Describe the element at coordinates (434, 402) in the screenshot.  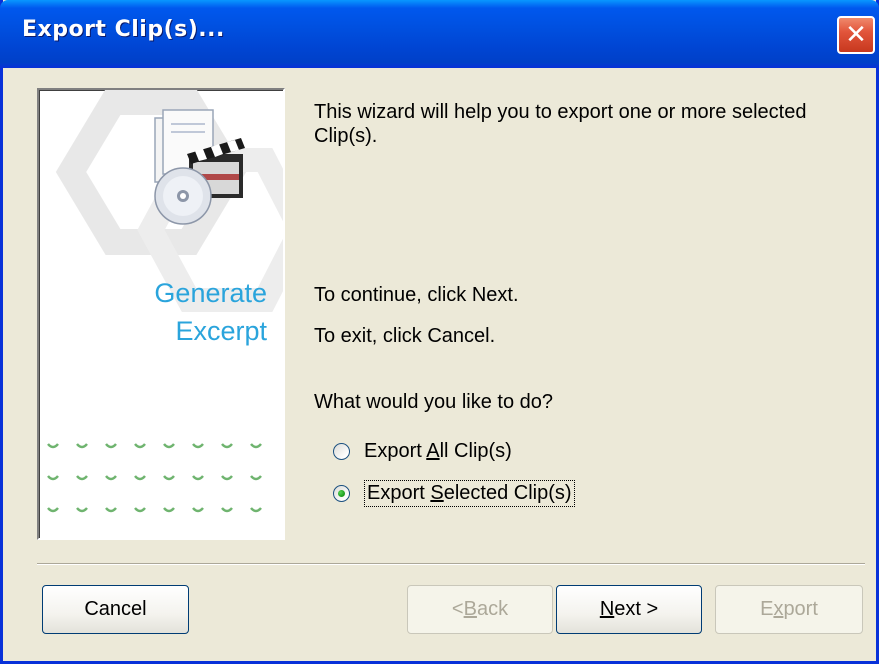
I see `question-label: What would you like to do?` at that location.